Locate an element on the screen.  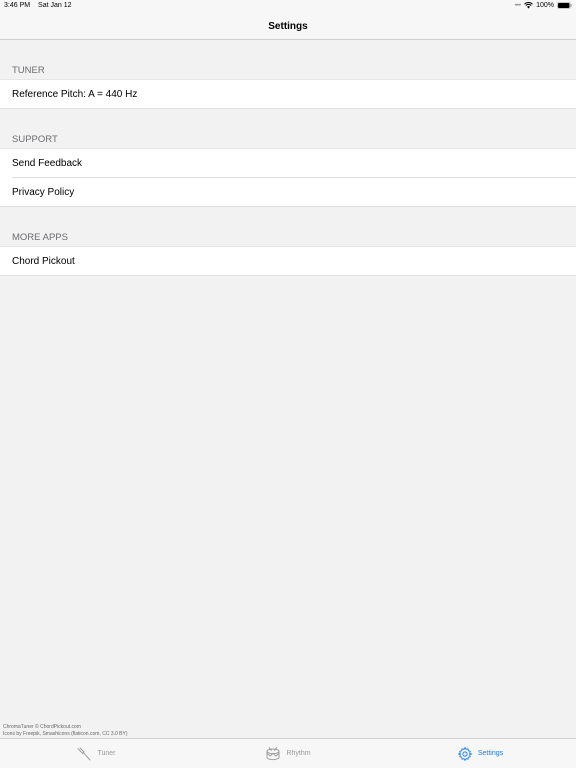
tab-rhythm: Rhythm is located at coordinates (288, 753).